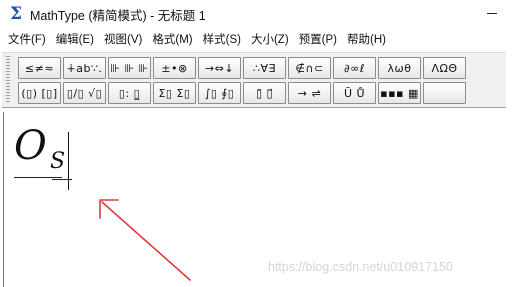 This screenshot has width=514, height=287. I want to click on embellishments-button: ⊪ ⊪ ⊪, so click(129, 68).